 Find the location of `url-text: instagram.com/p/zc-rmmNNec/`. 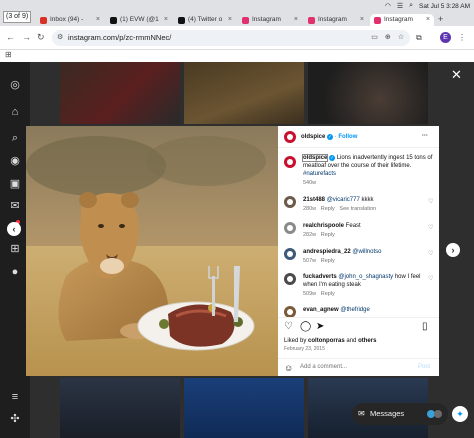

url-text: instagram.com/p/zc-rmmNNec/ is located at coordinates (120, 37).